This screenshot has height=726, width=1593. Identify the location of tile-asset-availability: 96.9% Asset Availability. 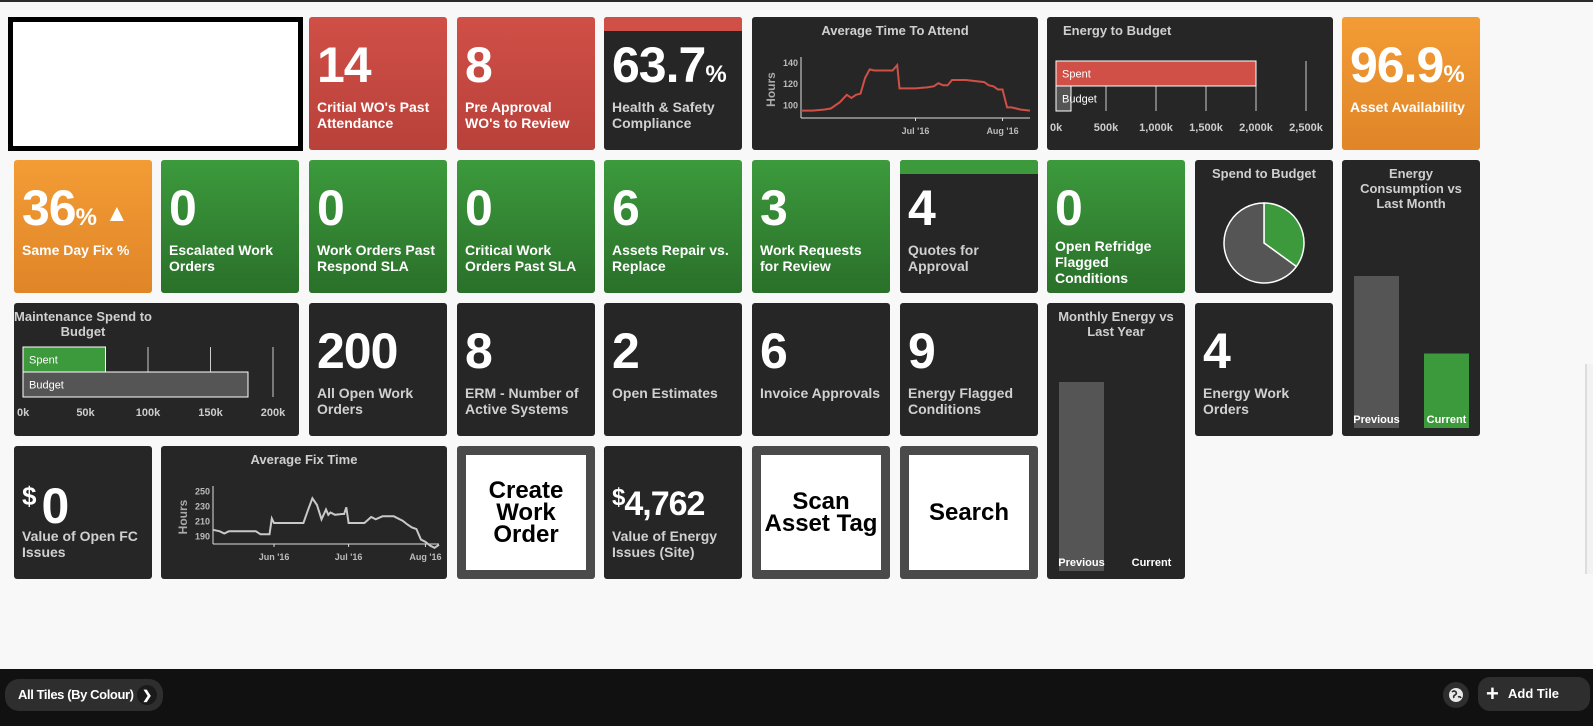
(1411, 83).